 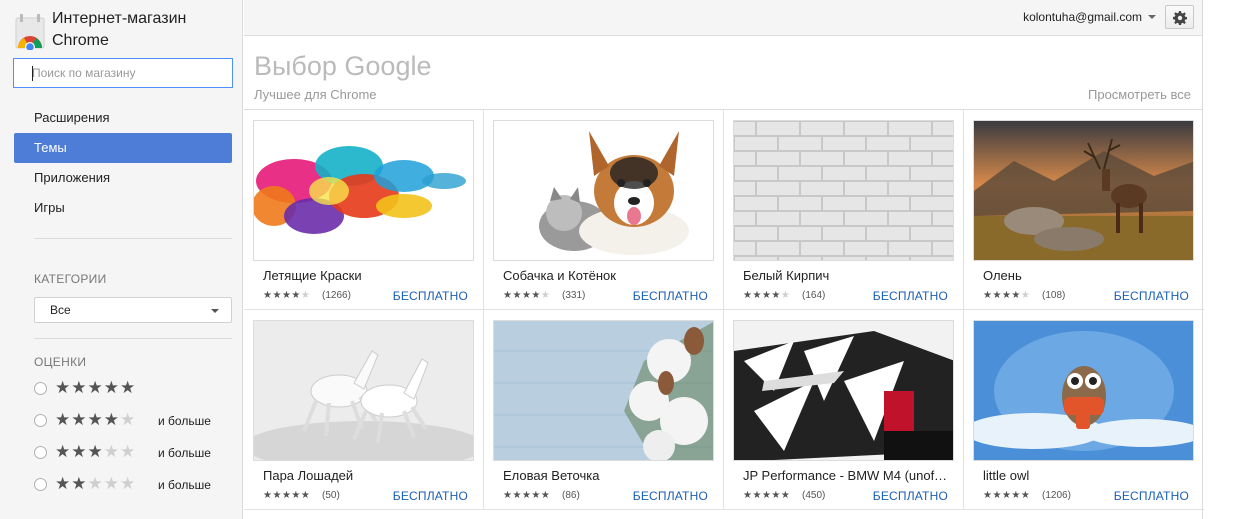 What do you see at coordinates (571, 495) in the screenshot?
I see `rating-count: (86)` at bounding box center [571, 495].